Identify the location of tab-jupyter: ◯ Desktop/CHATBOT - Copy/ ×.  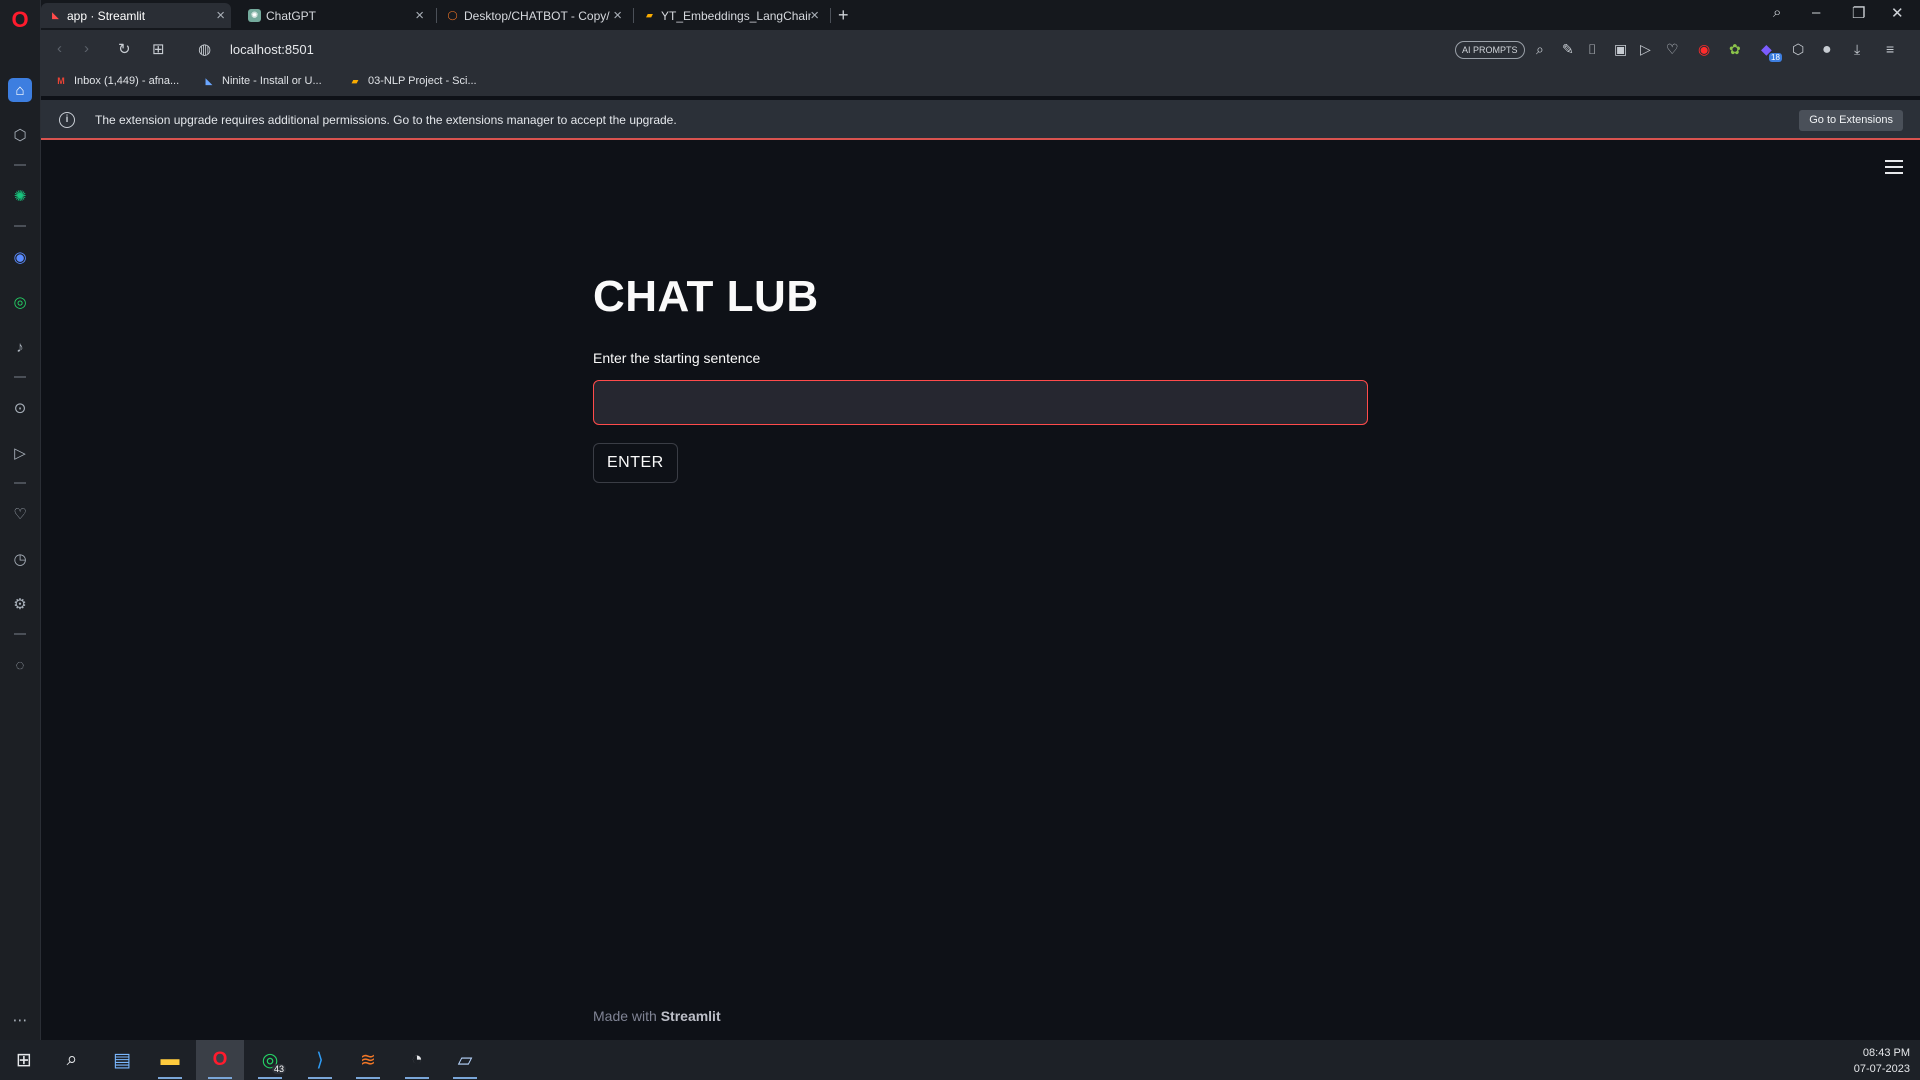
(533, 15).